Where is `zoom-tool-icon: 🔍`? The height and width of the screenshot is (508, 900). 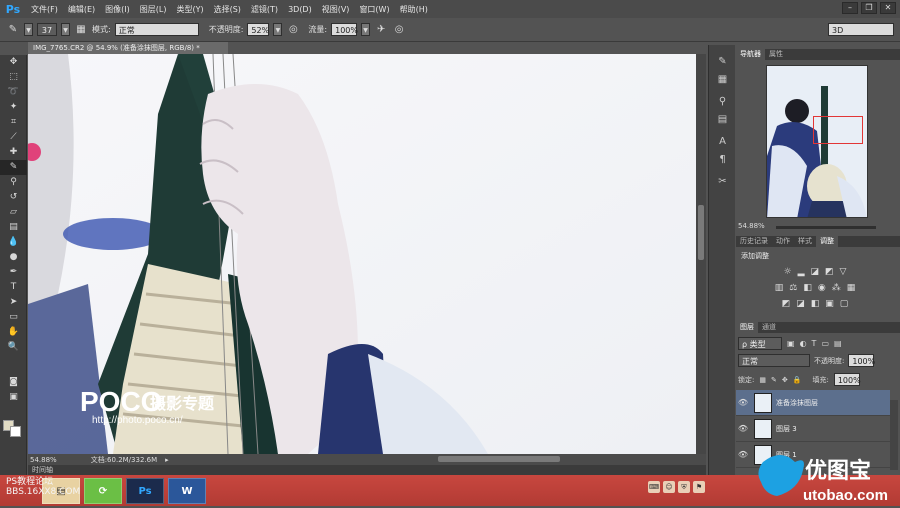 zoom-tool-icon: 🔍 is located at coordinates (13, 347).